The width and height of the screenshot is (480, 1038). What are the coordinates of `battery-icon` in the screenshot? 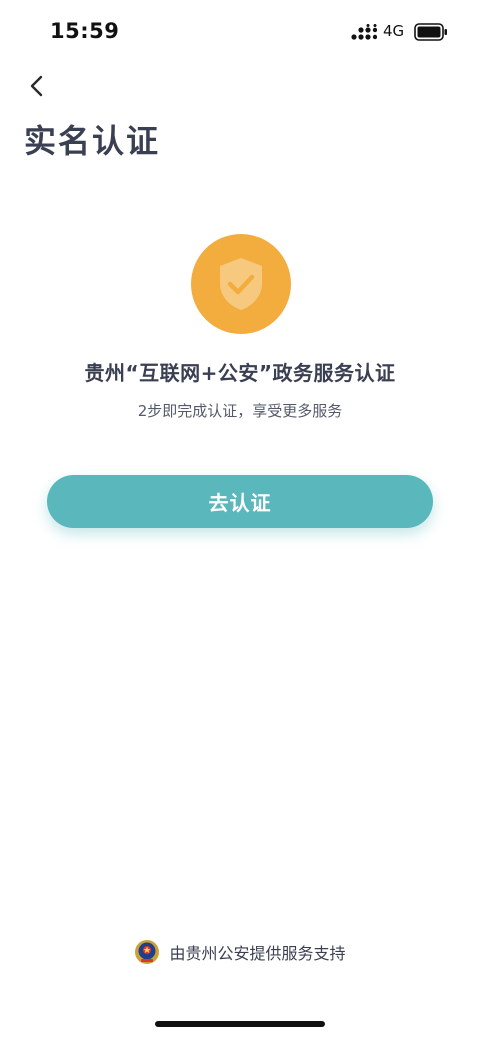 It's located at (430, 32).